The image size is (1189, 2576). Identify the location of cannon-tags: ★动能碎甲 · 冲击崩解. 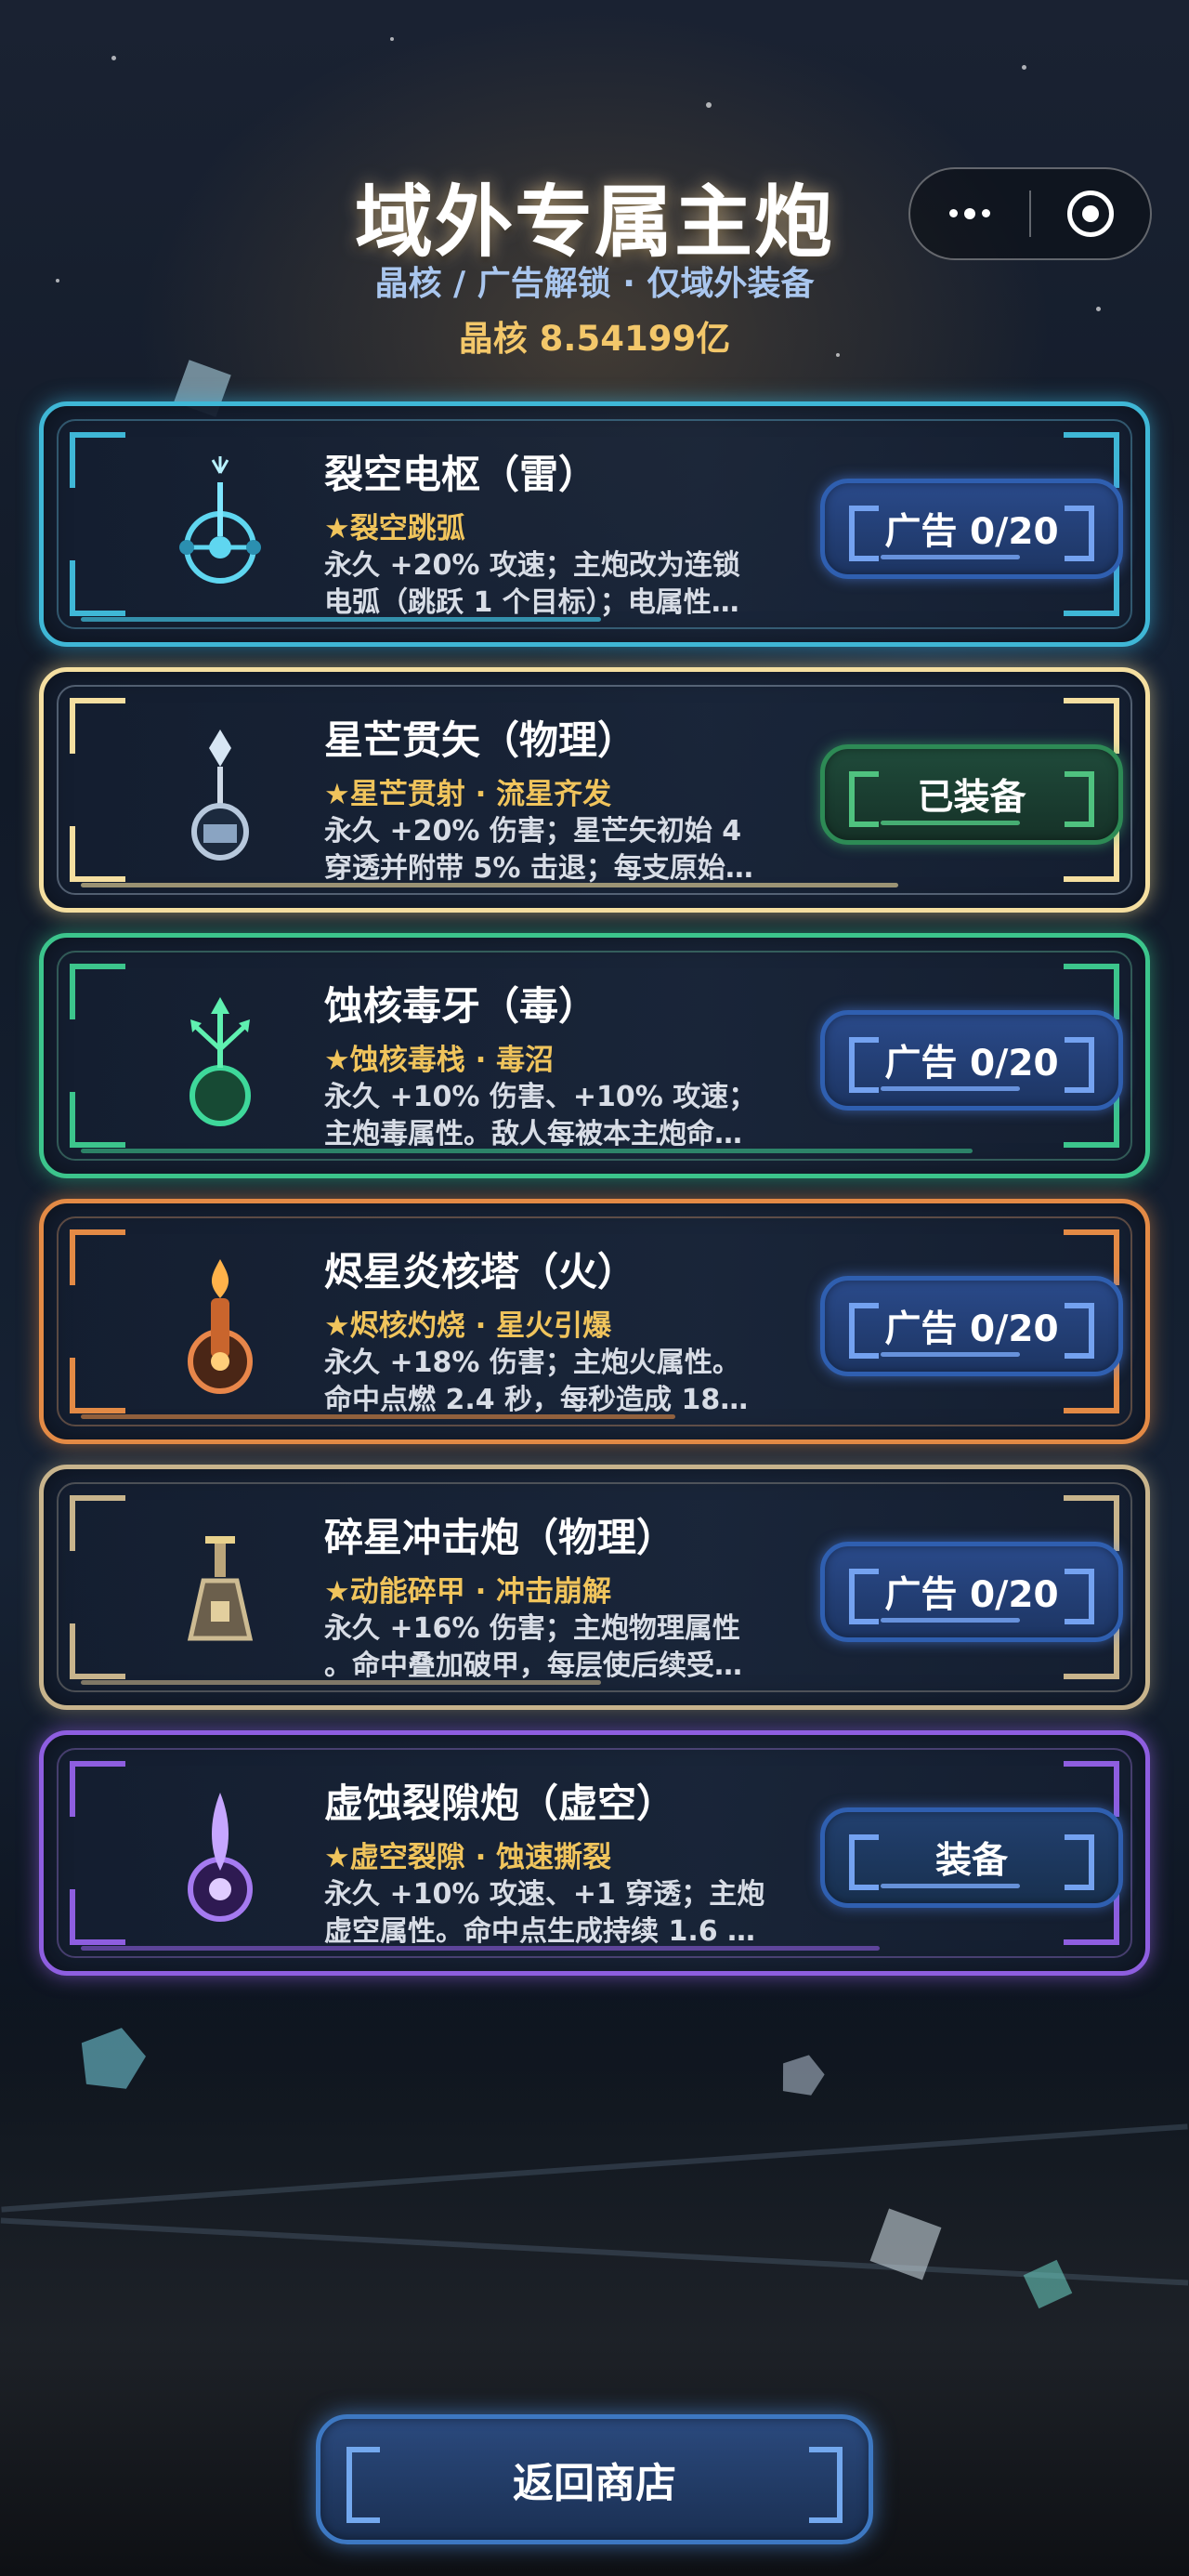
(468, 1592).